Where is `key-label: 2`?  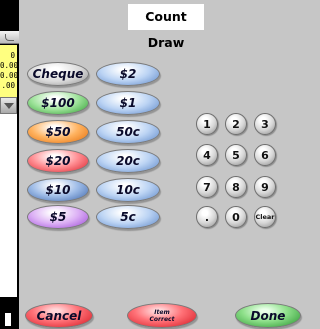
key-label: 2 is located at coordinates (236, 124).